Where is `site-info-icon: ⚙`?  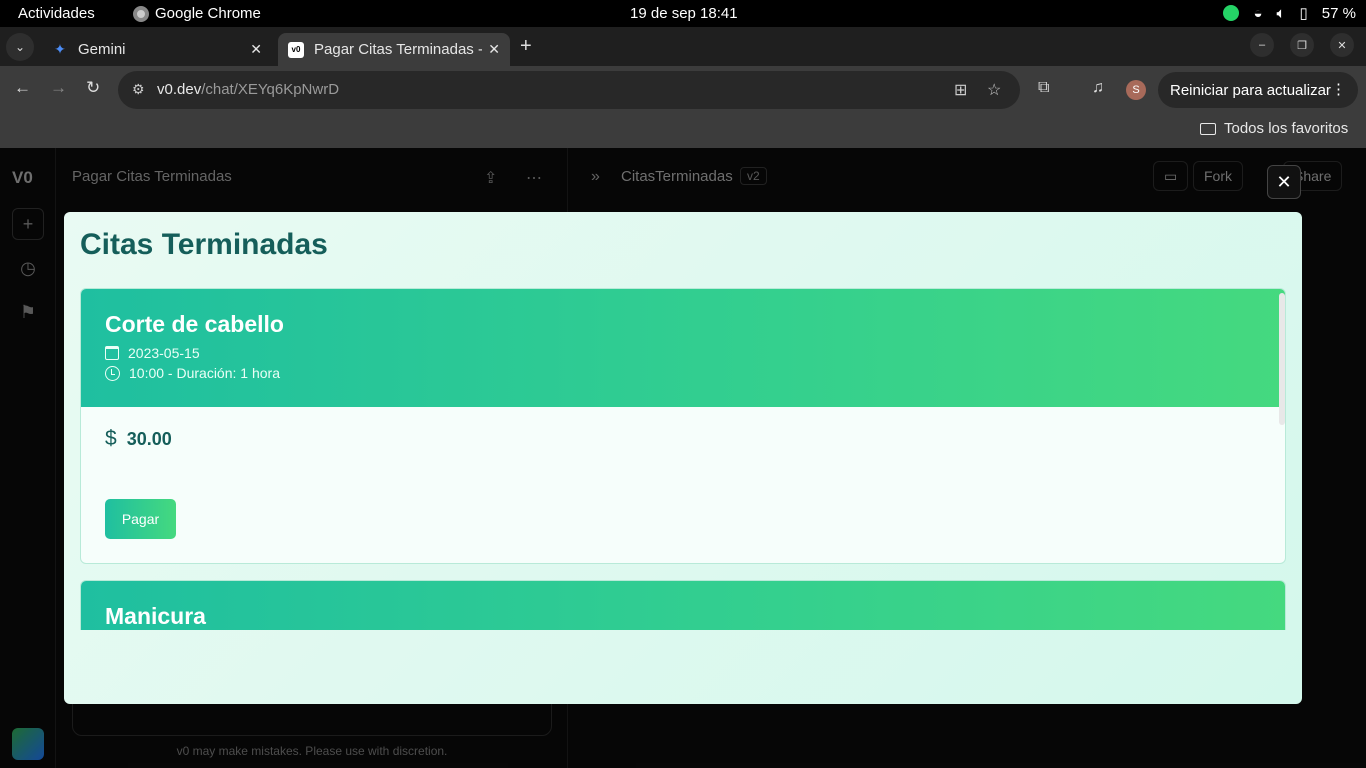 site-info-icon: ⚙ is located at coordinates (138, 89).